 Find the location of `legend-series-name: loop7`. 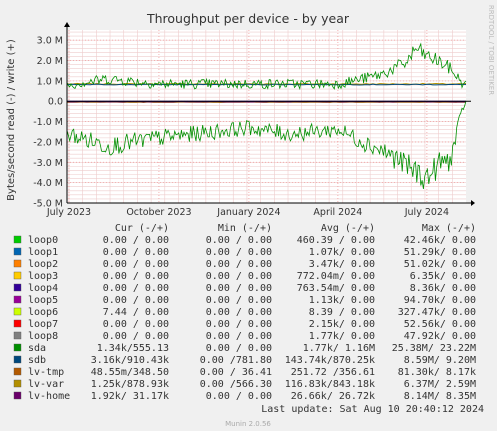

legend-series-name: loop7 is located at coordinates (43, 324).